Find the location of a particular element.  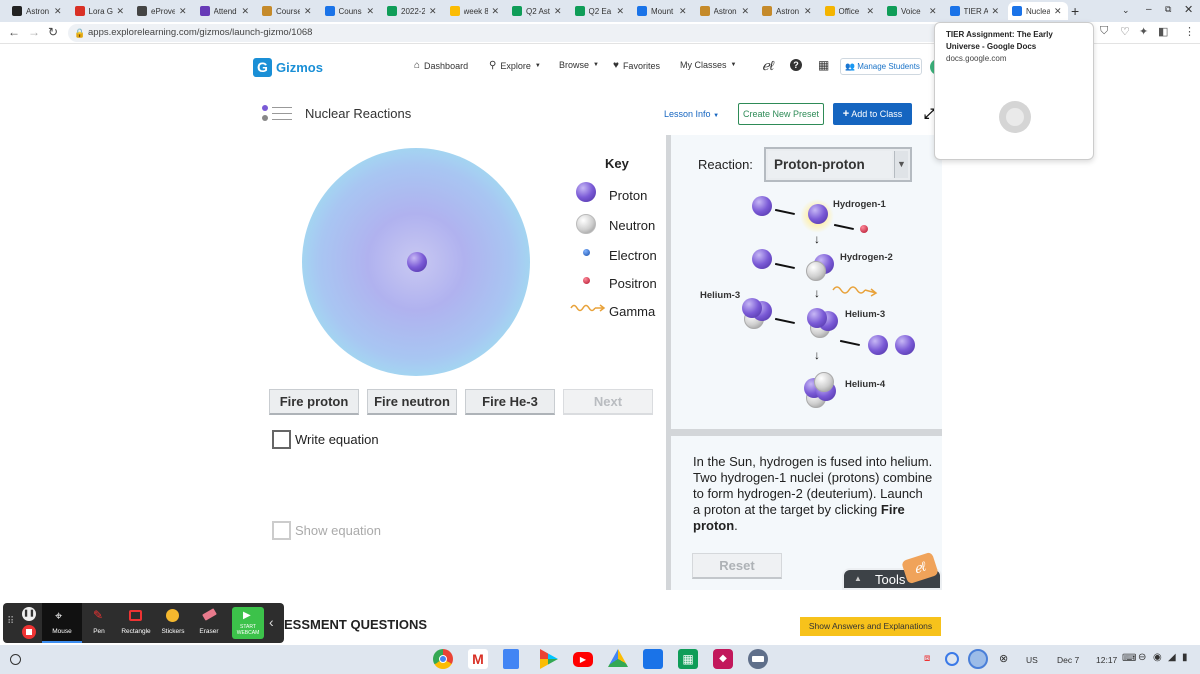

tote-icon is located at coordinates (952, 659).